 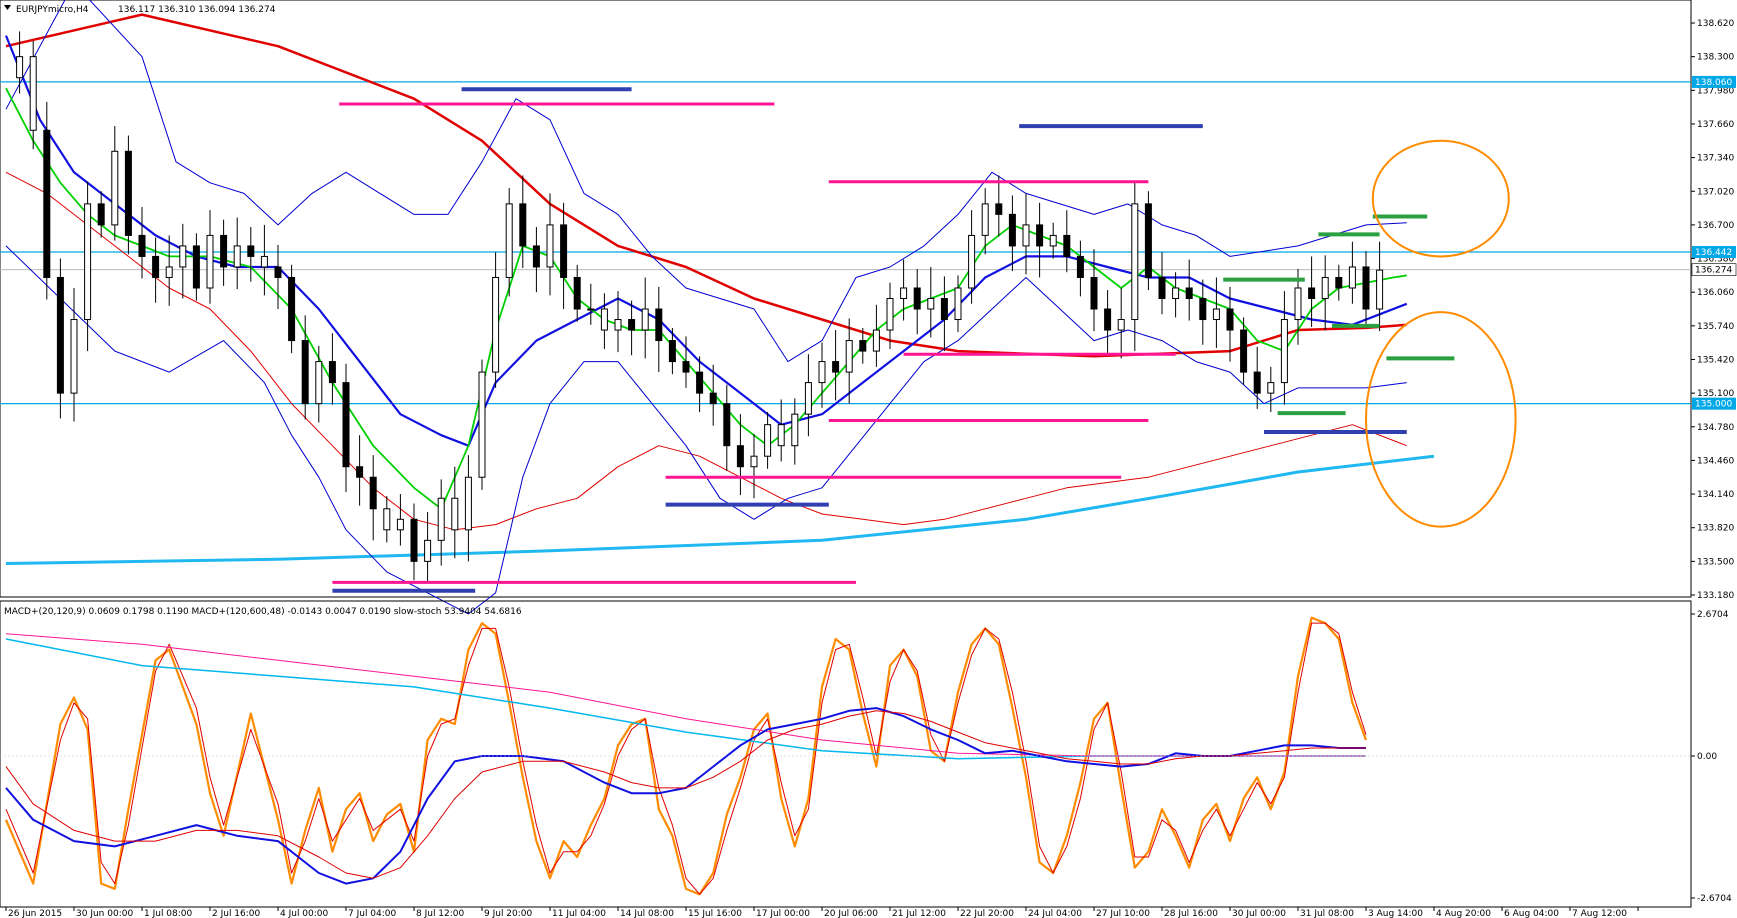 I want to click on price-tick-label: 138.620, so click(x=1715, y=24).